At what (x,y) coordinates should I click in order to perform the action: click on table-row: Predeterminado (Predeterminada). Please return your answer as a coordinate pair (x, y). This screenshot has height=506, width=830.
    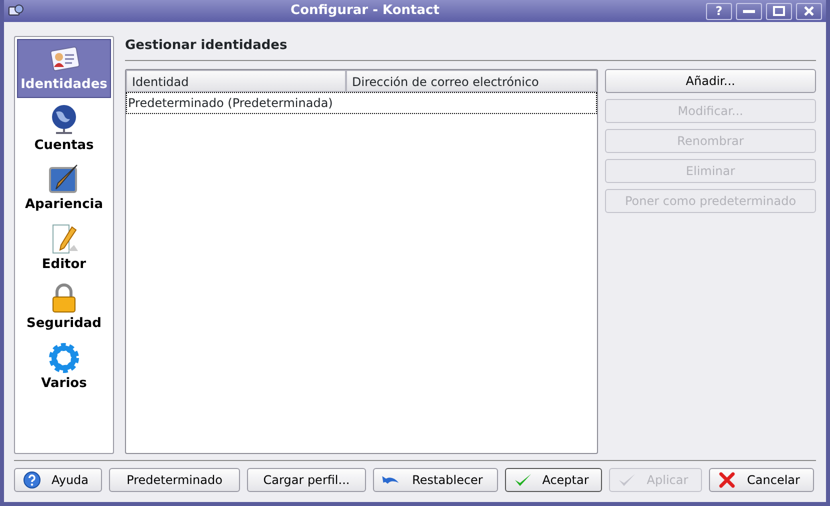
    Looking at the image, I should click on (361, 103).